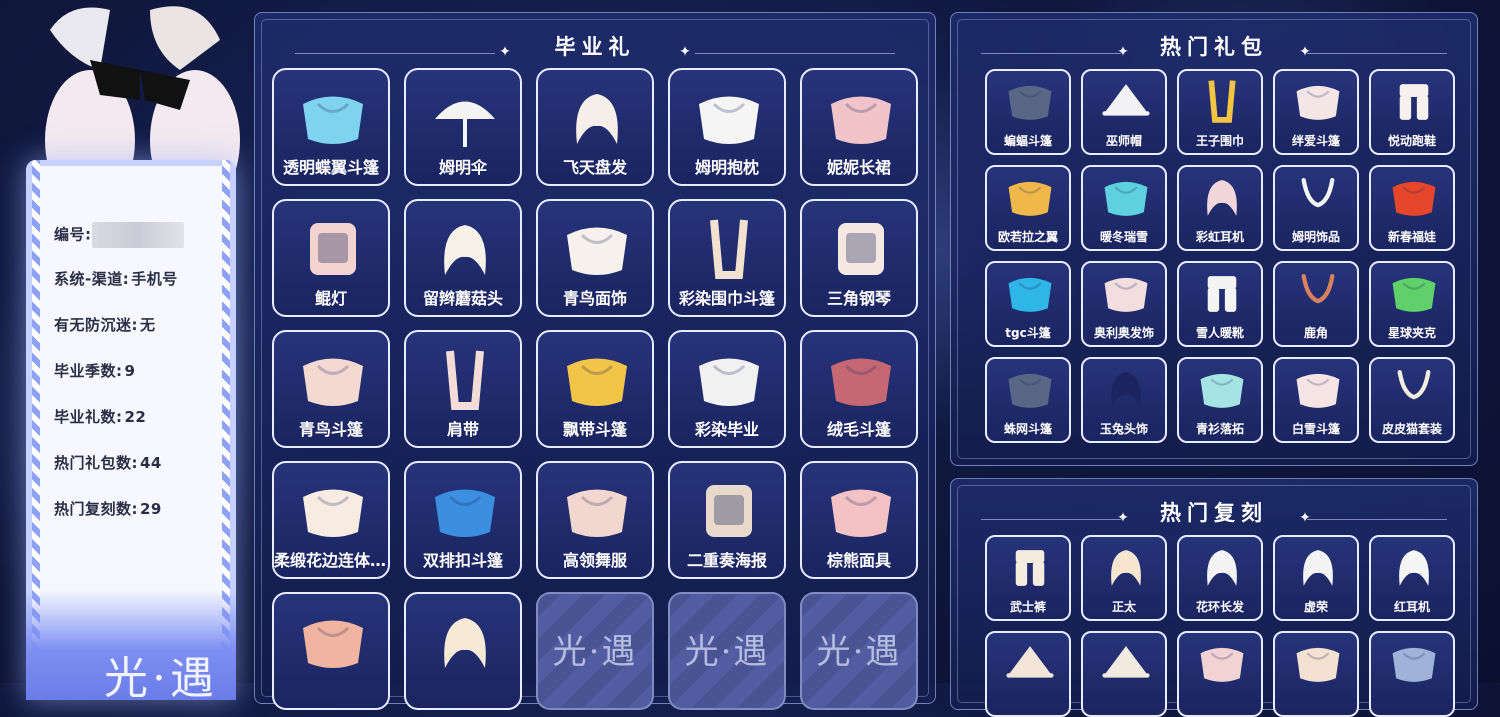 The width and height of the screenshot is (1500, 717). Describe the element at coordinates (1412, 578) in the screenshot. I see `item-tile: 红耳机` at that location.